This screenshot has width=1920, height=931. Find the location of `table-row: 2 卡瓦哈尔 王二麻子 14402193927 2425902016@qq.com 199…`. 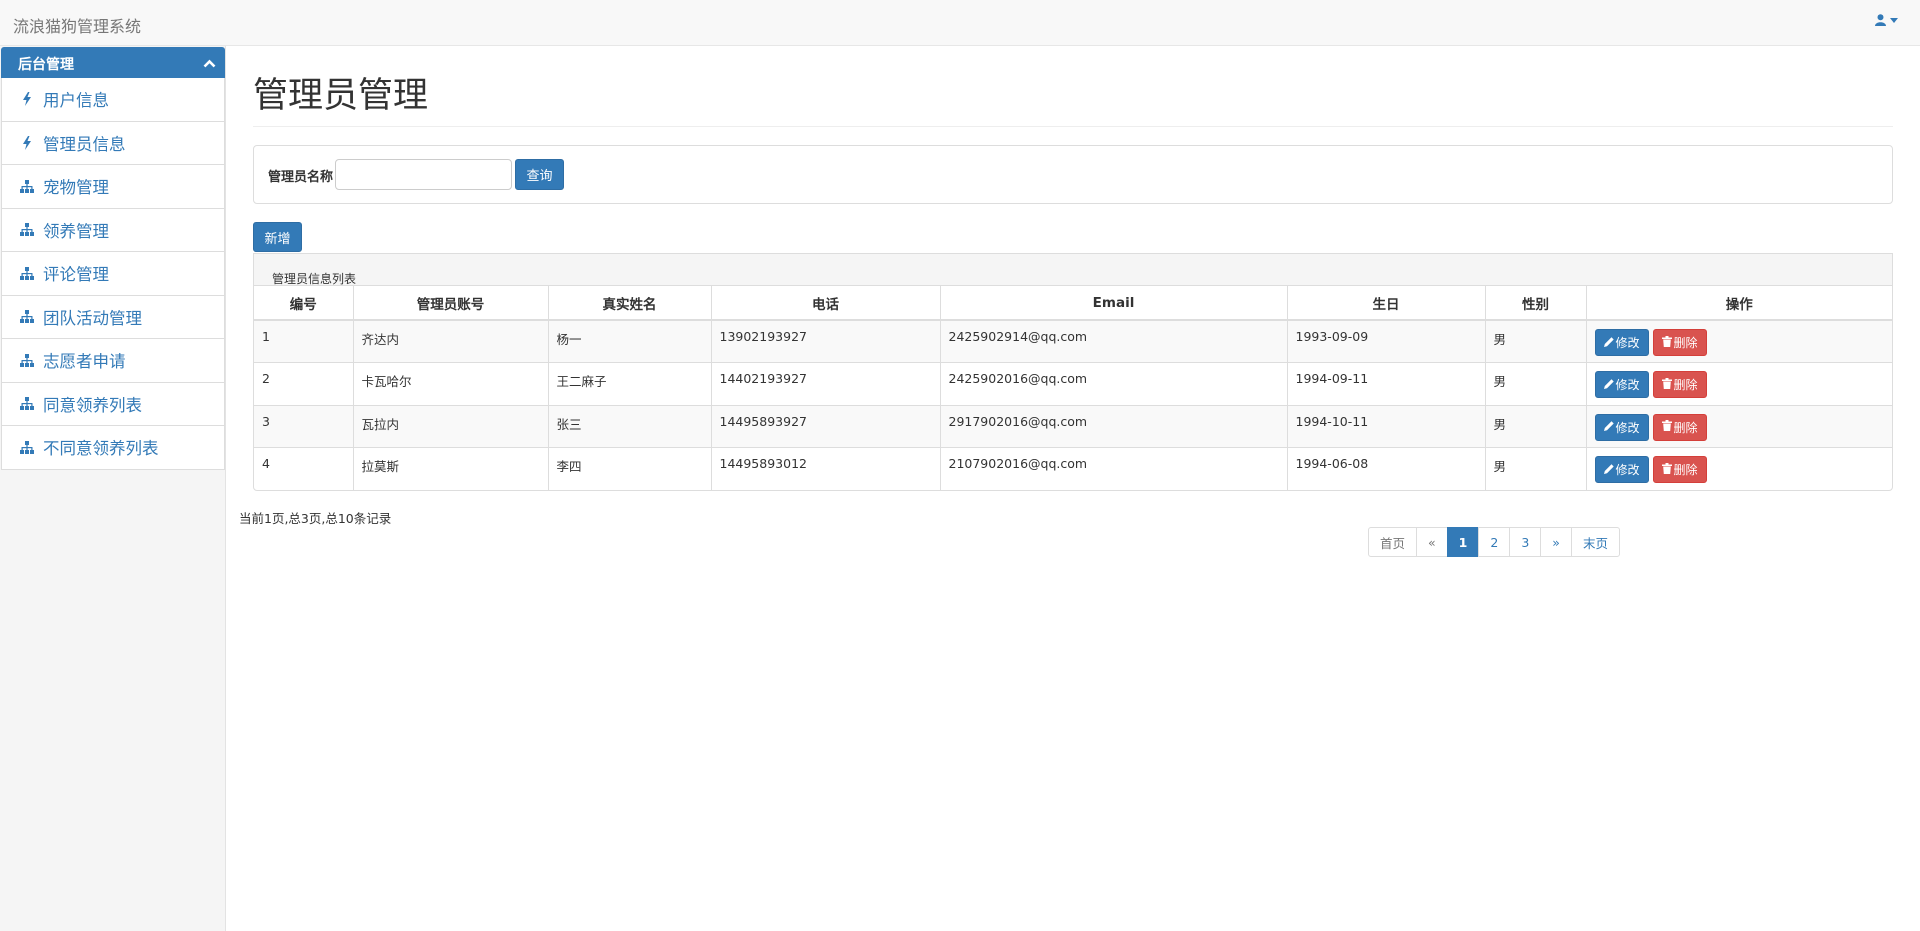

table-row: 2 卡瓦哈尔 王二麻子 14402193927 2425902016@qq.com 199… is located at coordinates (1073, 383).